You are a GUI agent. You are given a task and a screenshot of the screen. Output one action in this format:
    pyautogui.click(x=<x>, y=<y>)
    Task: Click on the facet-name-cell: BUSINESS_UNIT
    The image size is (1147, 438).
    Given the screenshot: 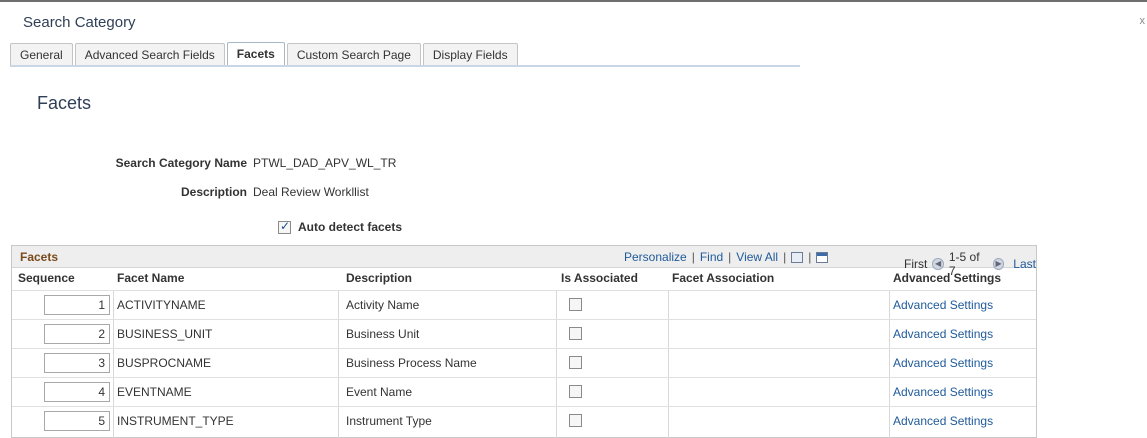 What is the action you would take?
    pyautogui.click(x=165, y=334)
    